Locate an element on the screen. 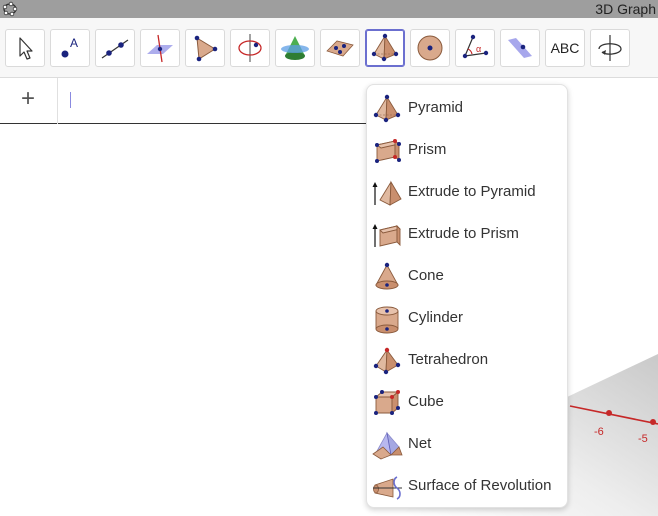  add-input-button: + is located at coordinates (28, 100).